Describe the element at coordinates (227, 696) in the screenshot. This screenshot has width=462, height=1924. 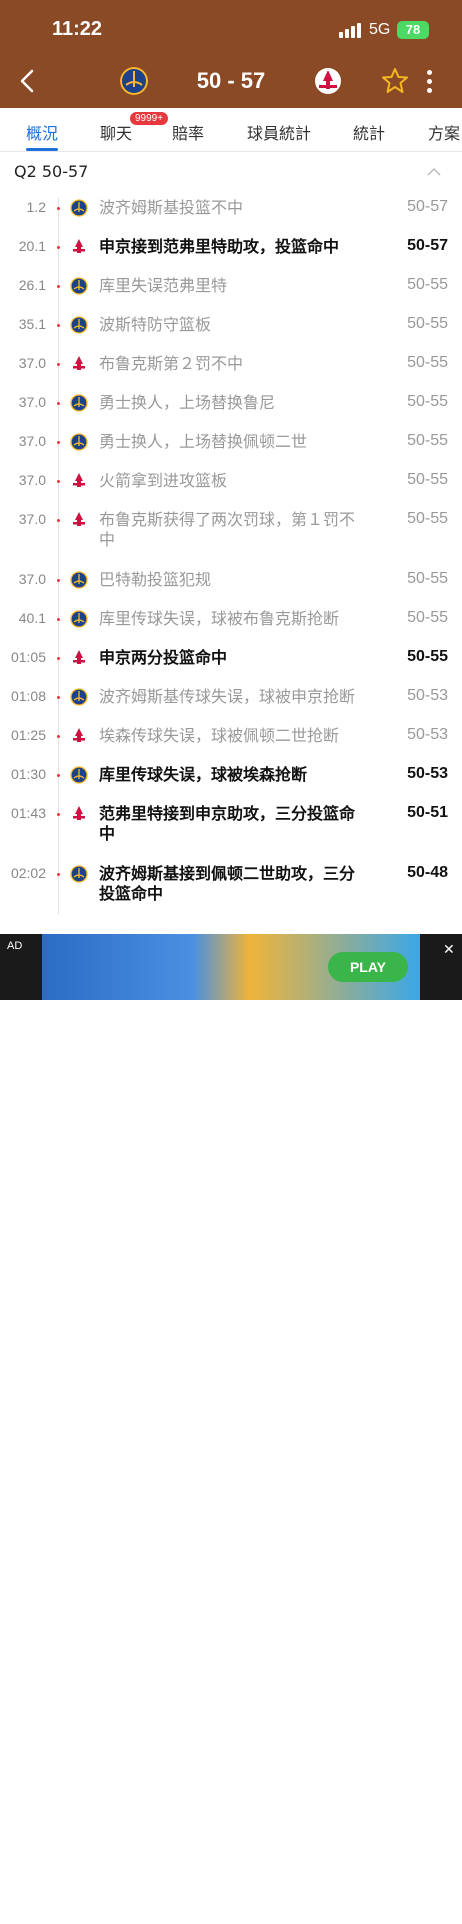
I see `event-description: 波齐姆斯基传球失误，球被申京抢断` at that location.